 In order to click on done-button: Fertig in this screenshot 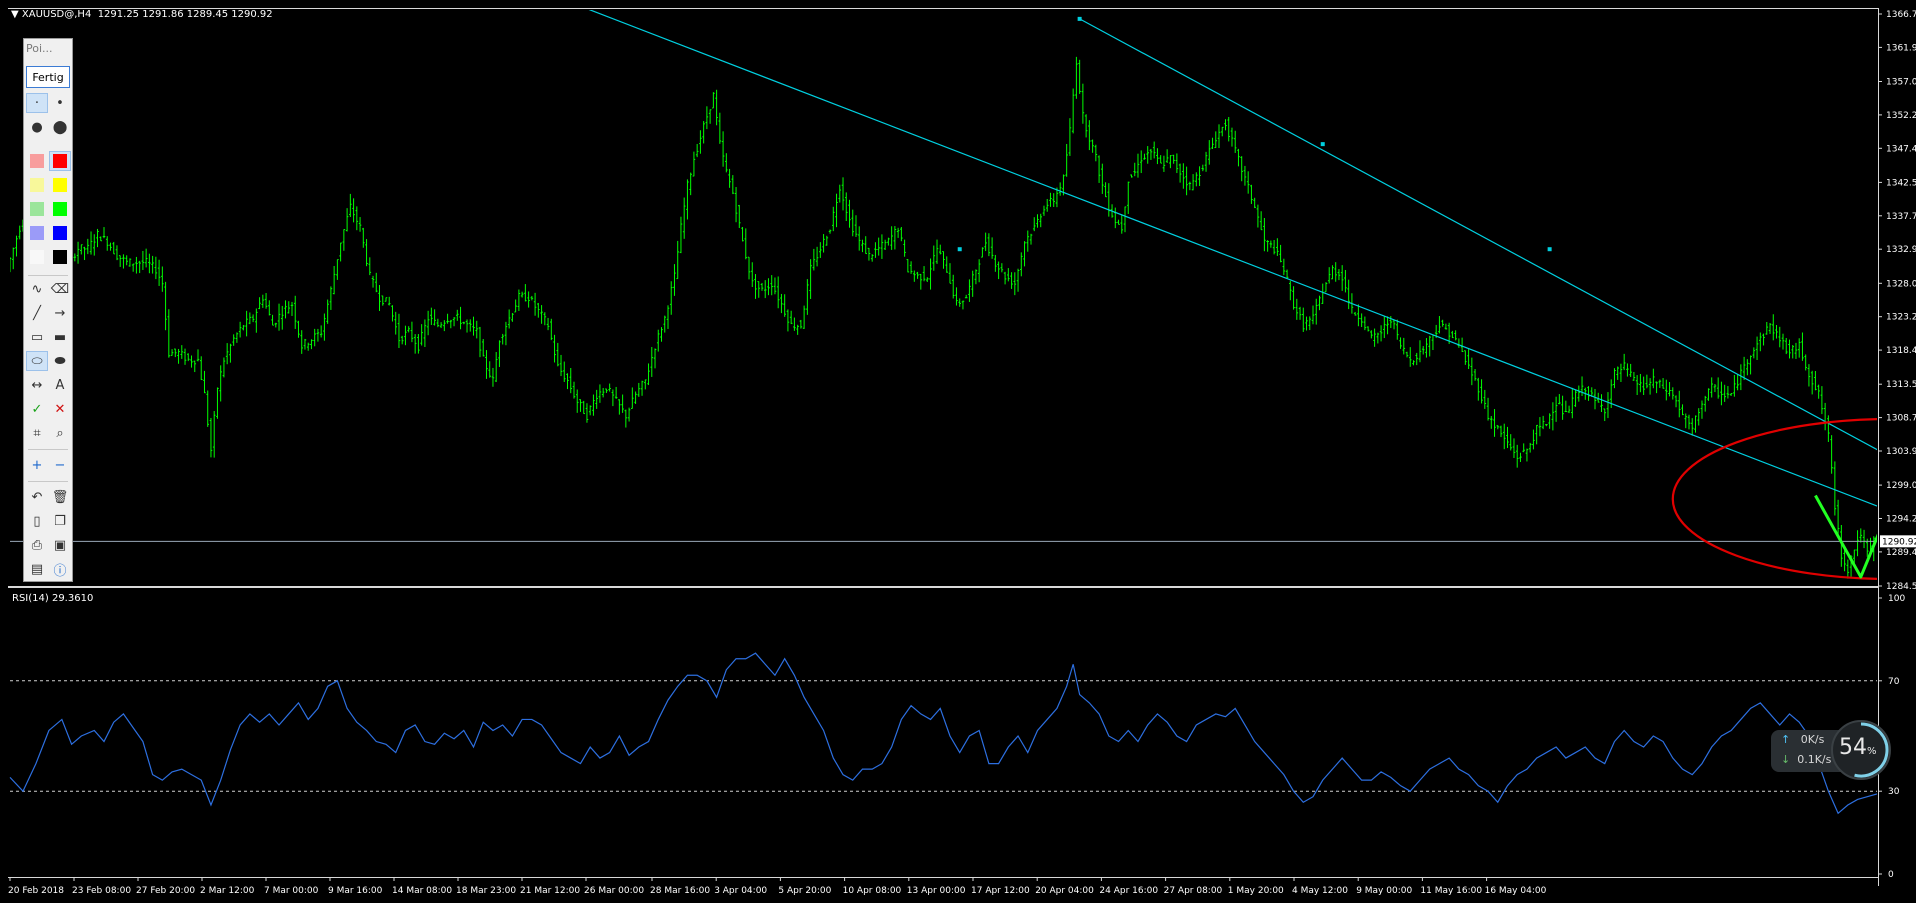, I will do `click(48, 77)`.